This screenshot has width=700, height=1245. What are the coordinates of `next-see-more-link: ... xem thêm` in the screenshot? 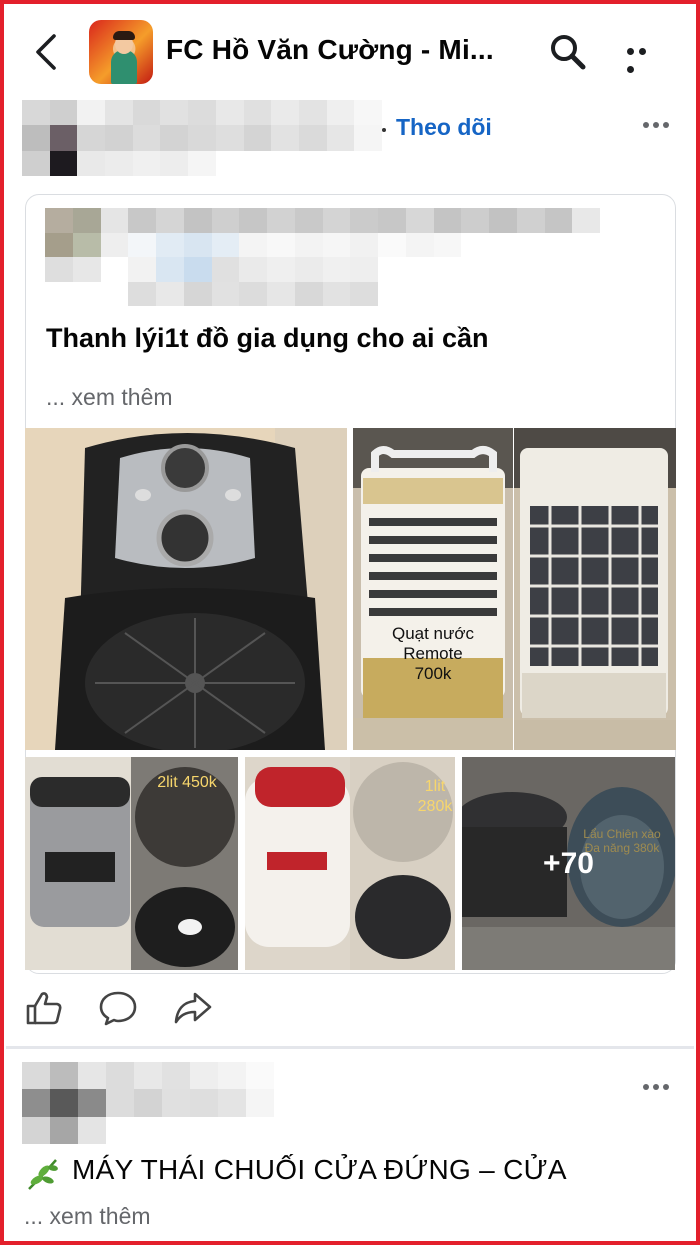 It's located at (87, 1216).